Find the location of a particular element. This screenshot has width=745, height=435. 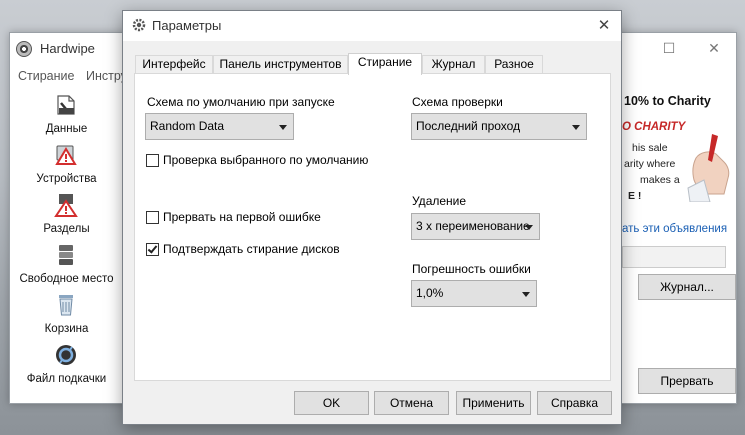

sidebar-label: Файл подкачки is located at coordinates (66, 379).